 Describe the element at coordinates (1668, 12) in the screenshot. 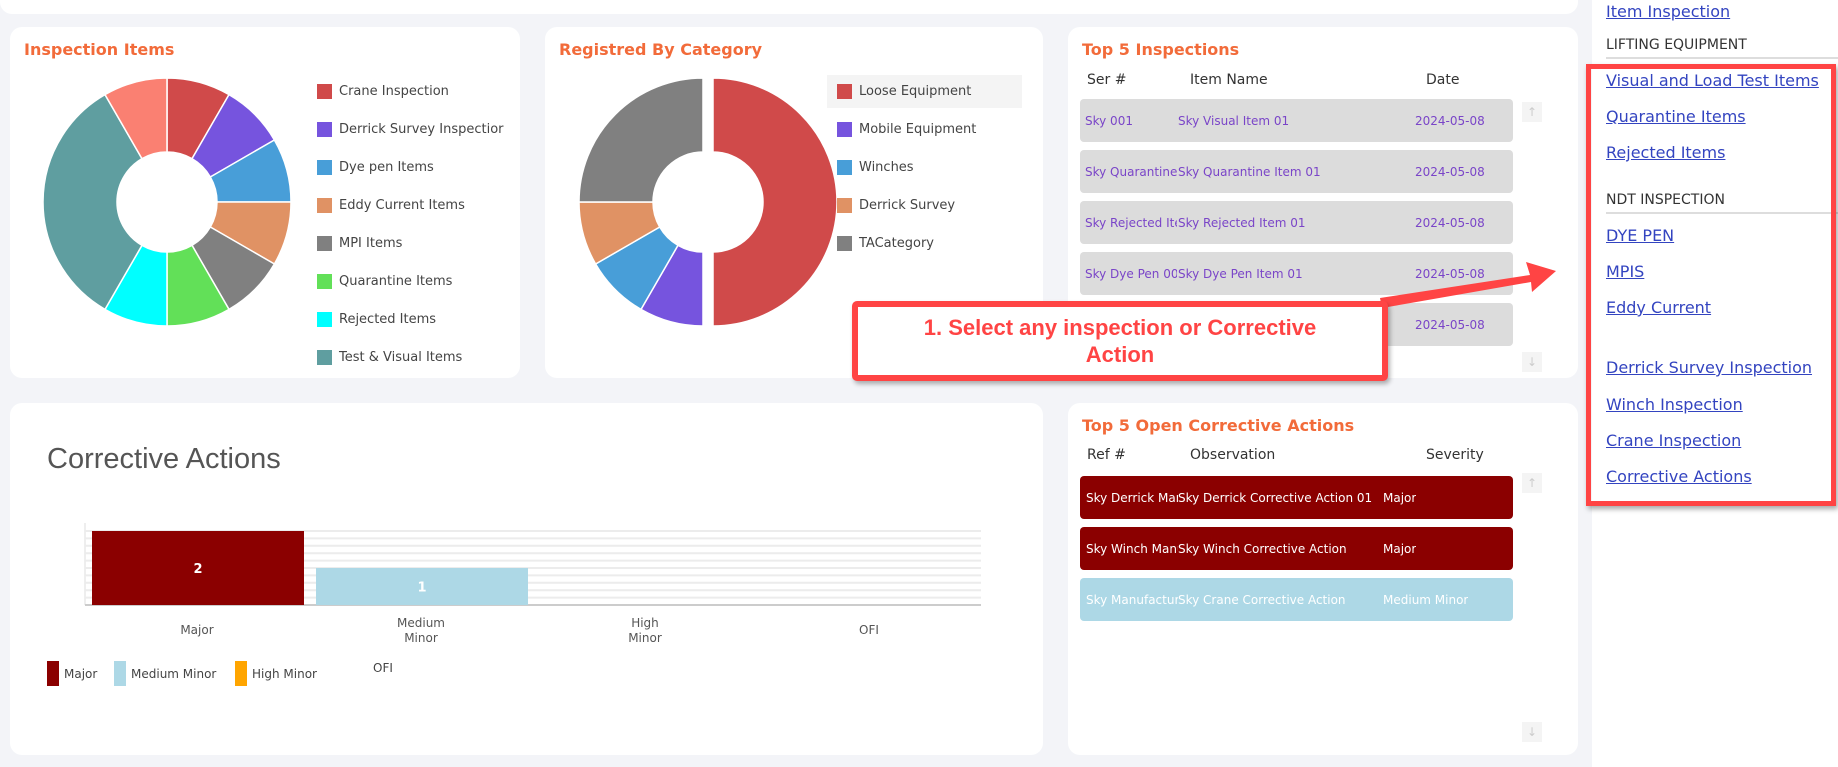

I see `sidebar-link-item-inspection: Item Inspection` at that location.